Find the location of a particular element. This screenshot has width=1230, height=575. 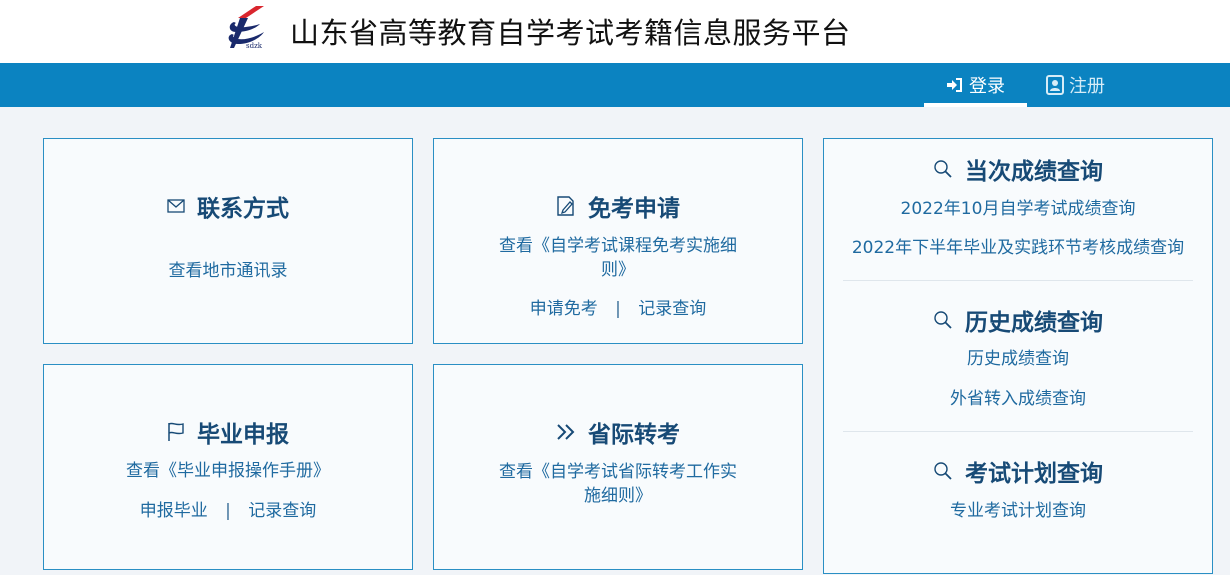

contact-directory-link: 查看地市通讯录 is located at coordinates (228, 271).